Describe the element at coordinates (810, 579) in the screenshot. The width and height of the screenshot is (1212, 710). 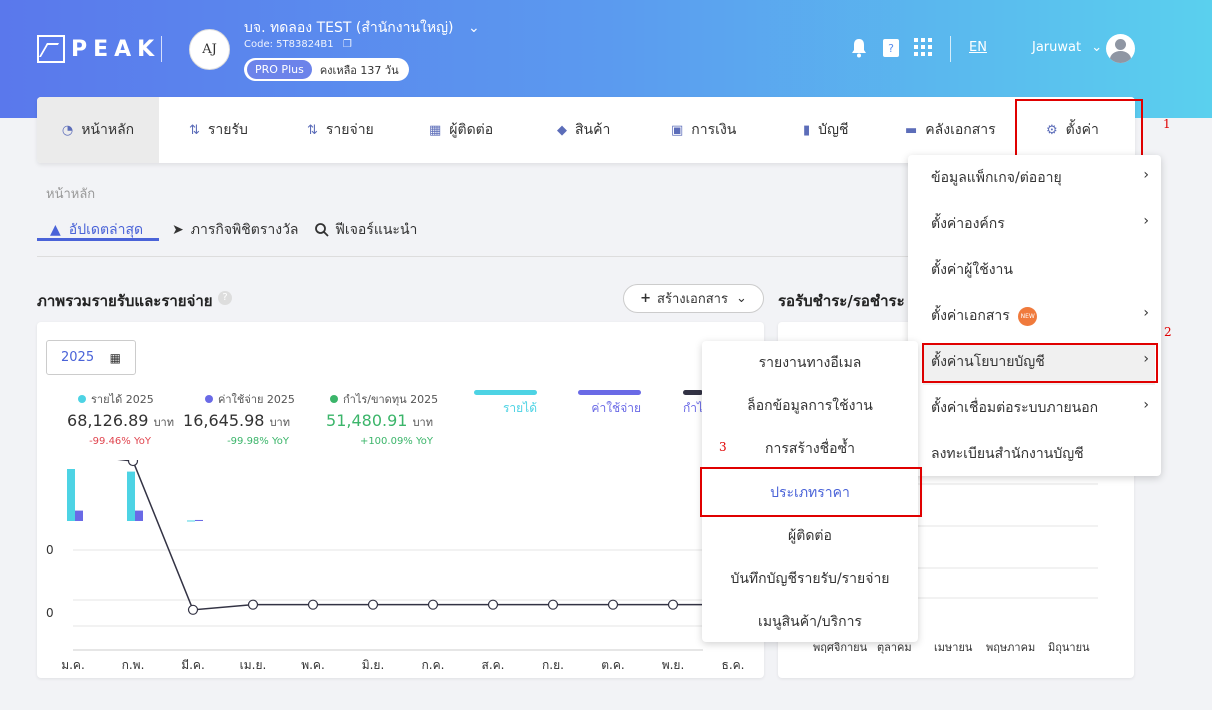
I see `submenu-income-expense: บันทึกบัญชีรายรับ/รายจ่าย` at that location.